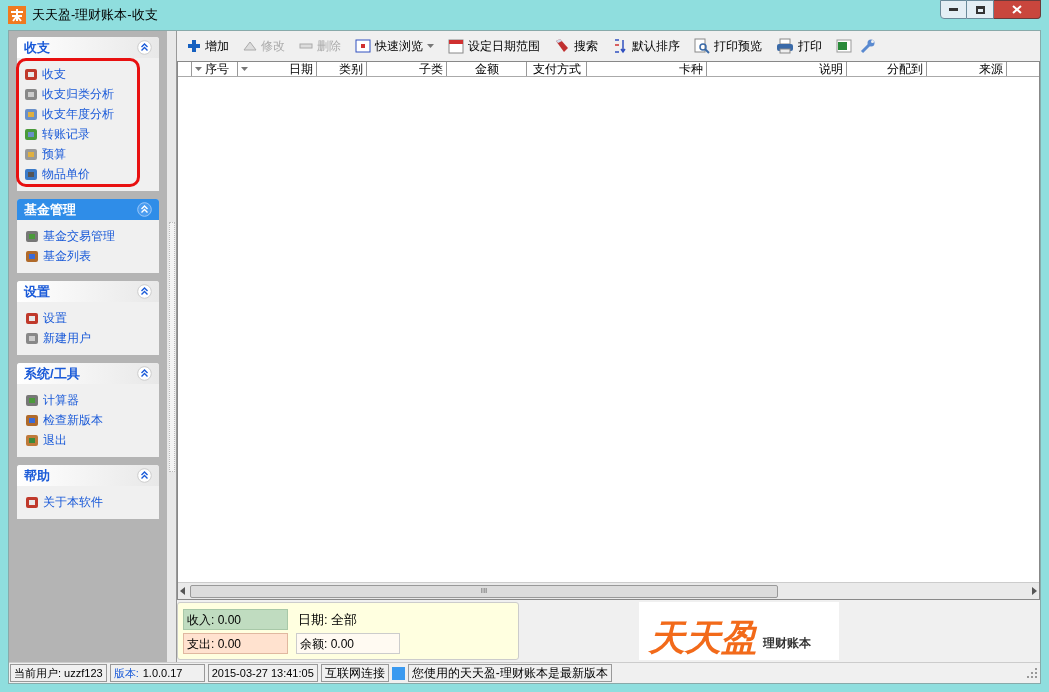 Image resolution: width=1049 pixels, height=692 pixels. What do you see at coordinates (78, 134) in the screenshot?
I see `sidebar-item: 转账记录` at bounding box center [78, 134].